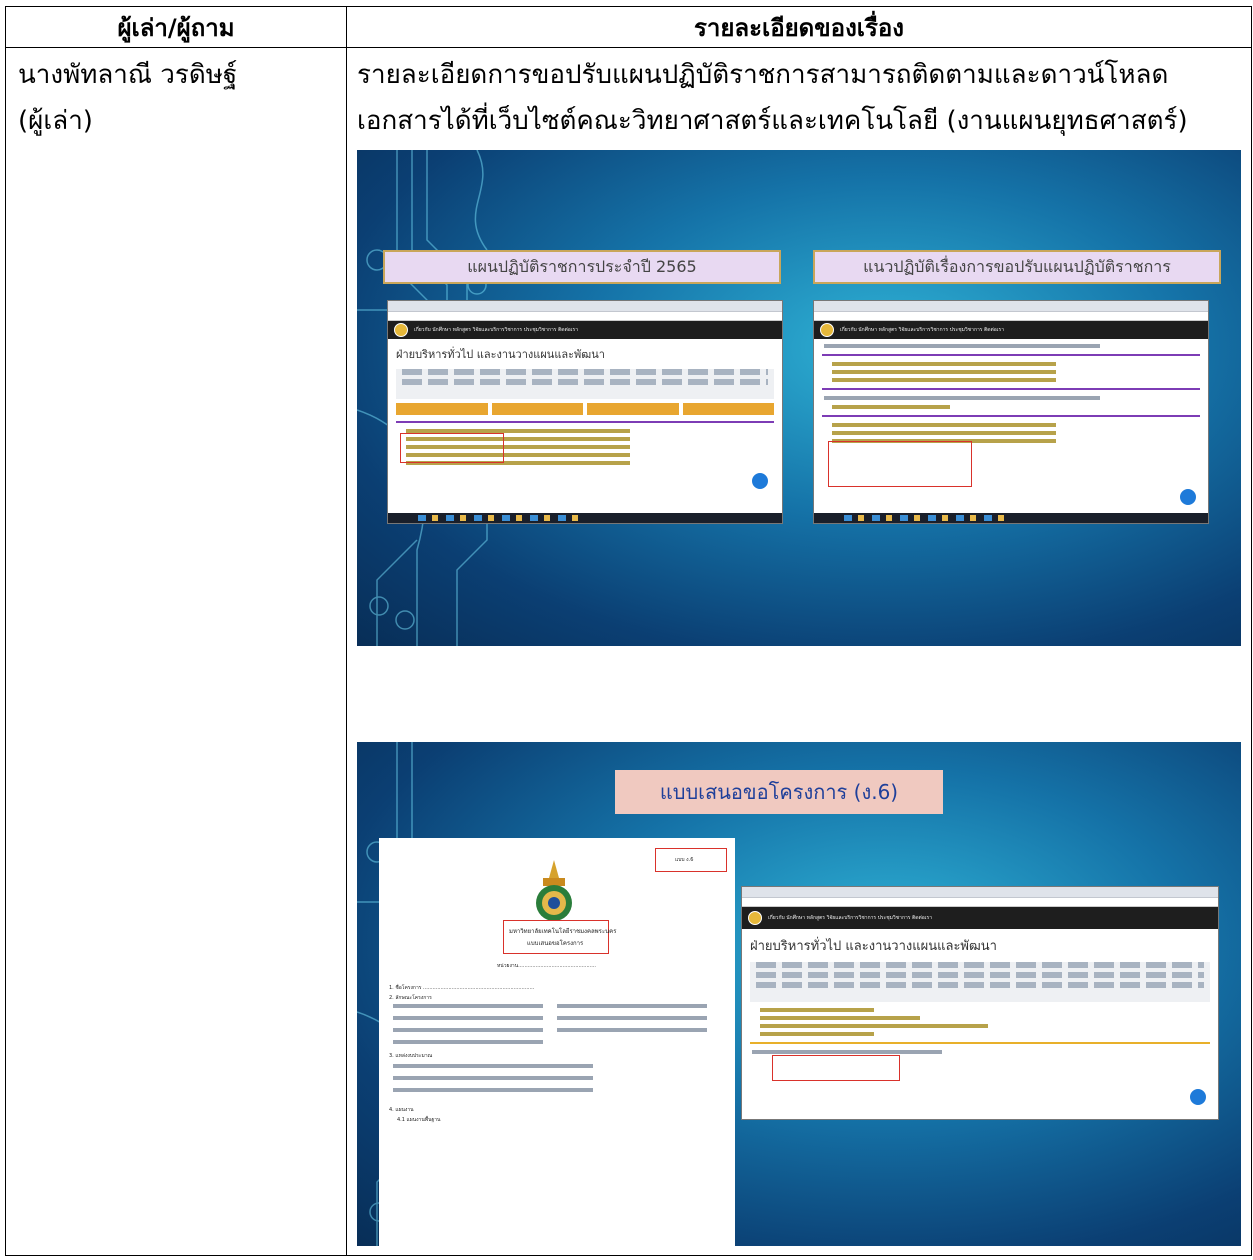  What do you see at coordinates (779, 792) in the screenshot?
I see `slide2-heading: แบบเสนอขอโครงการ (ง.6)` at bounding box center [779, 792].